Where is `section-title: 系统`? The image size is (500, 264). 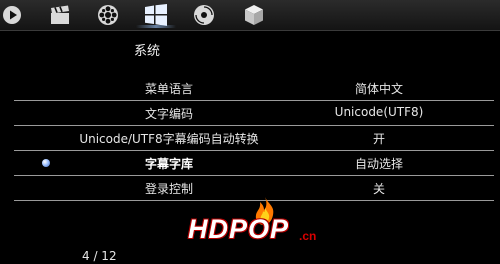
section-title: 系统 is located at coordinates (147, 51).